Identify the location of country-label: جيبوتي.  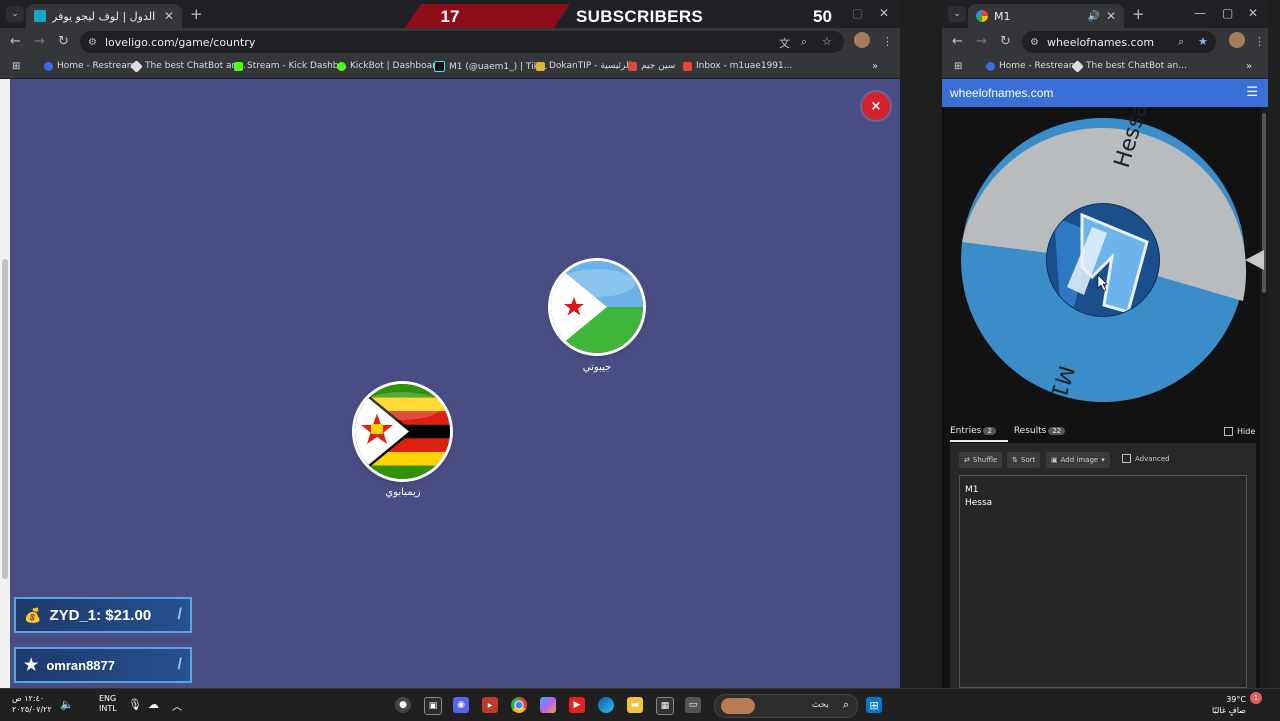
(597, 367).